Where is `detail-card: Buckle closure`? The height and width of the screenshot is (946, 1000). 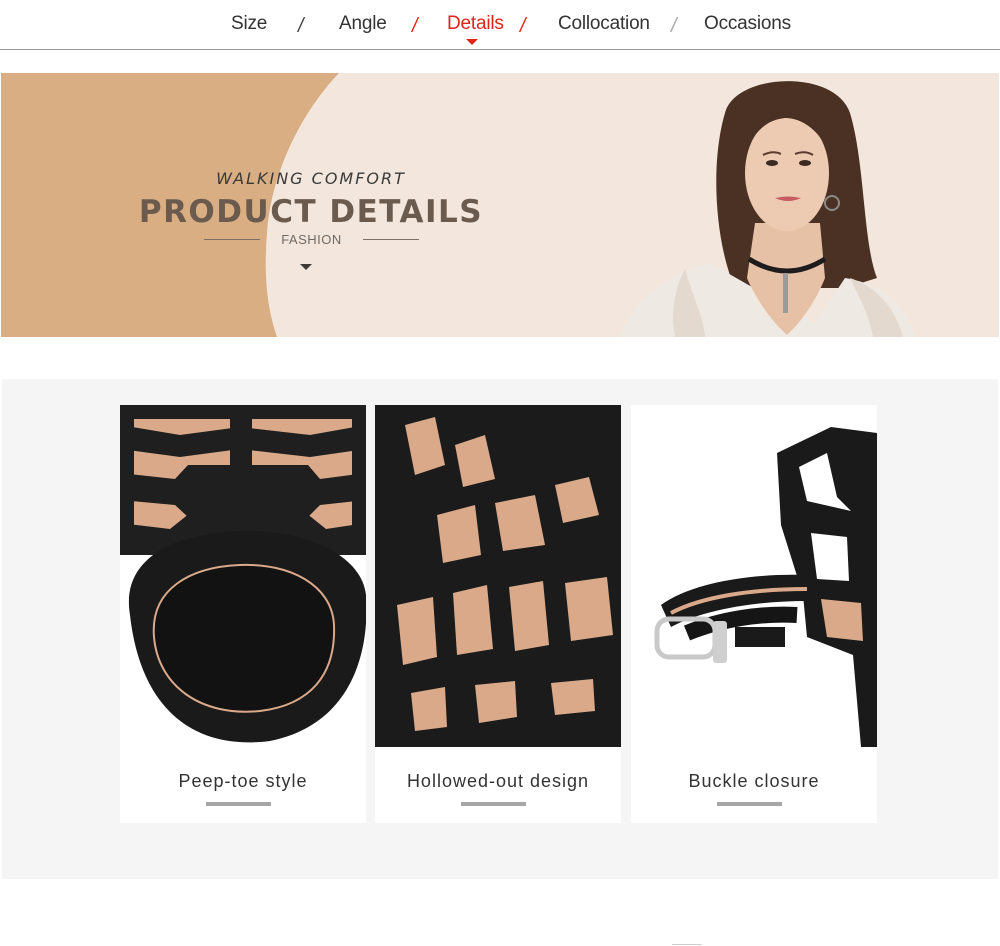 detail-card: Buckle closure is located at coordinates (754, 614).